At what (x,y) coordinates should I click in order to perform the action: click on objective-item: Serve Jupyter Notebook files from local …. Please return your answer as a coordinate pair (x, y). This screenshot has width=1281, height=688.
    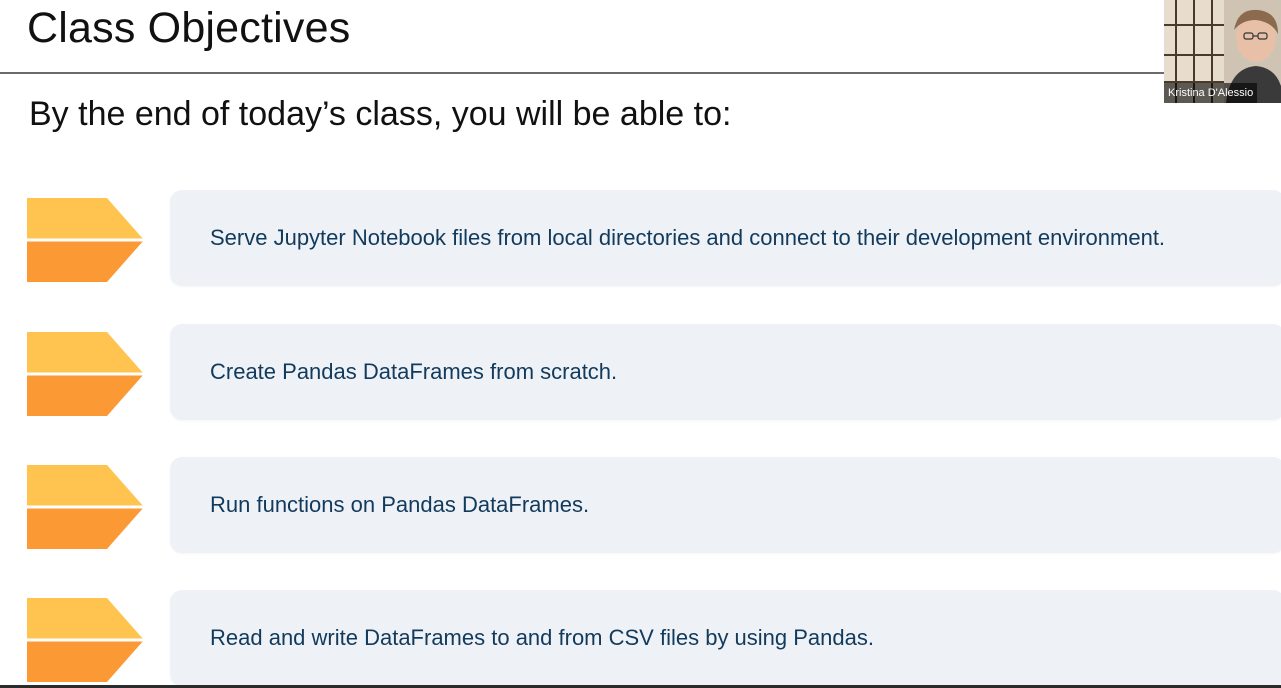
    Looking at the image, I should click on (640, 238).